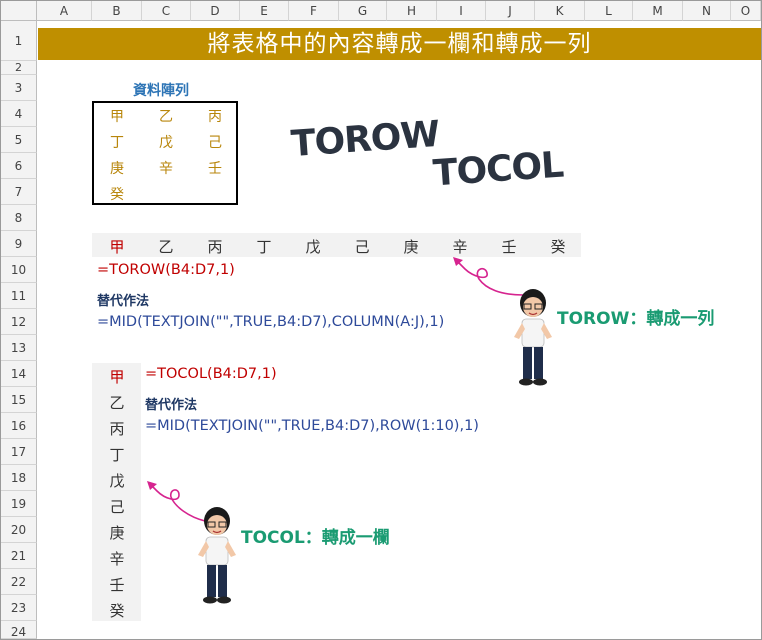 Image resolution: width=762 pixels, height=640 pixels. Describe the element at coordinates (117, 194) in the screenshot. I see `array-cell-b7: 癸` at that location.